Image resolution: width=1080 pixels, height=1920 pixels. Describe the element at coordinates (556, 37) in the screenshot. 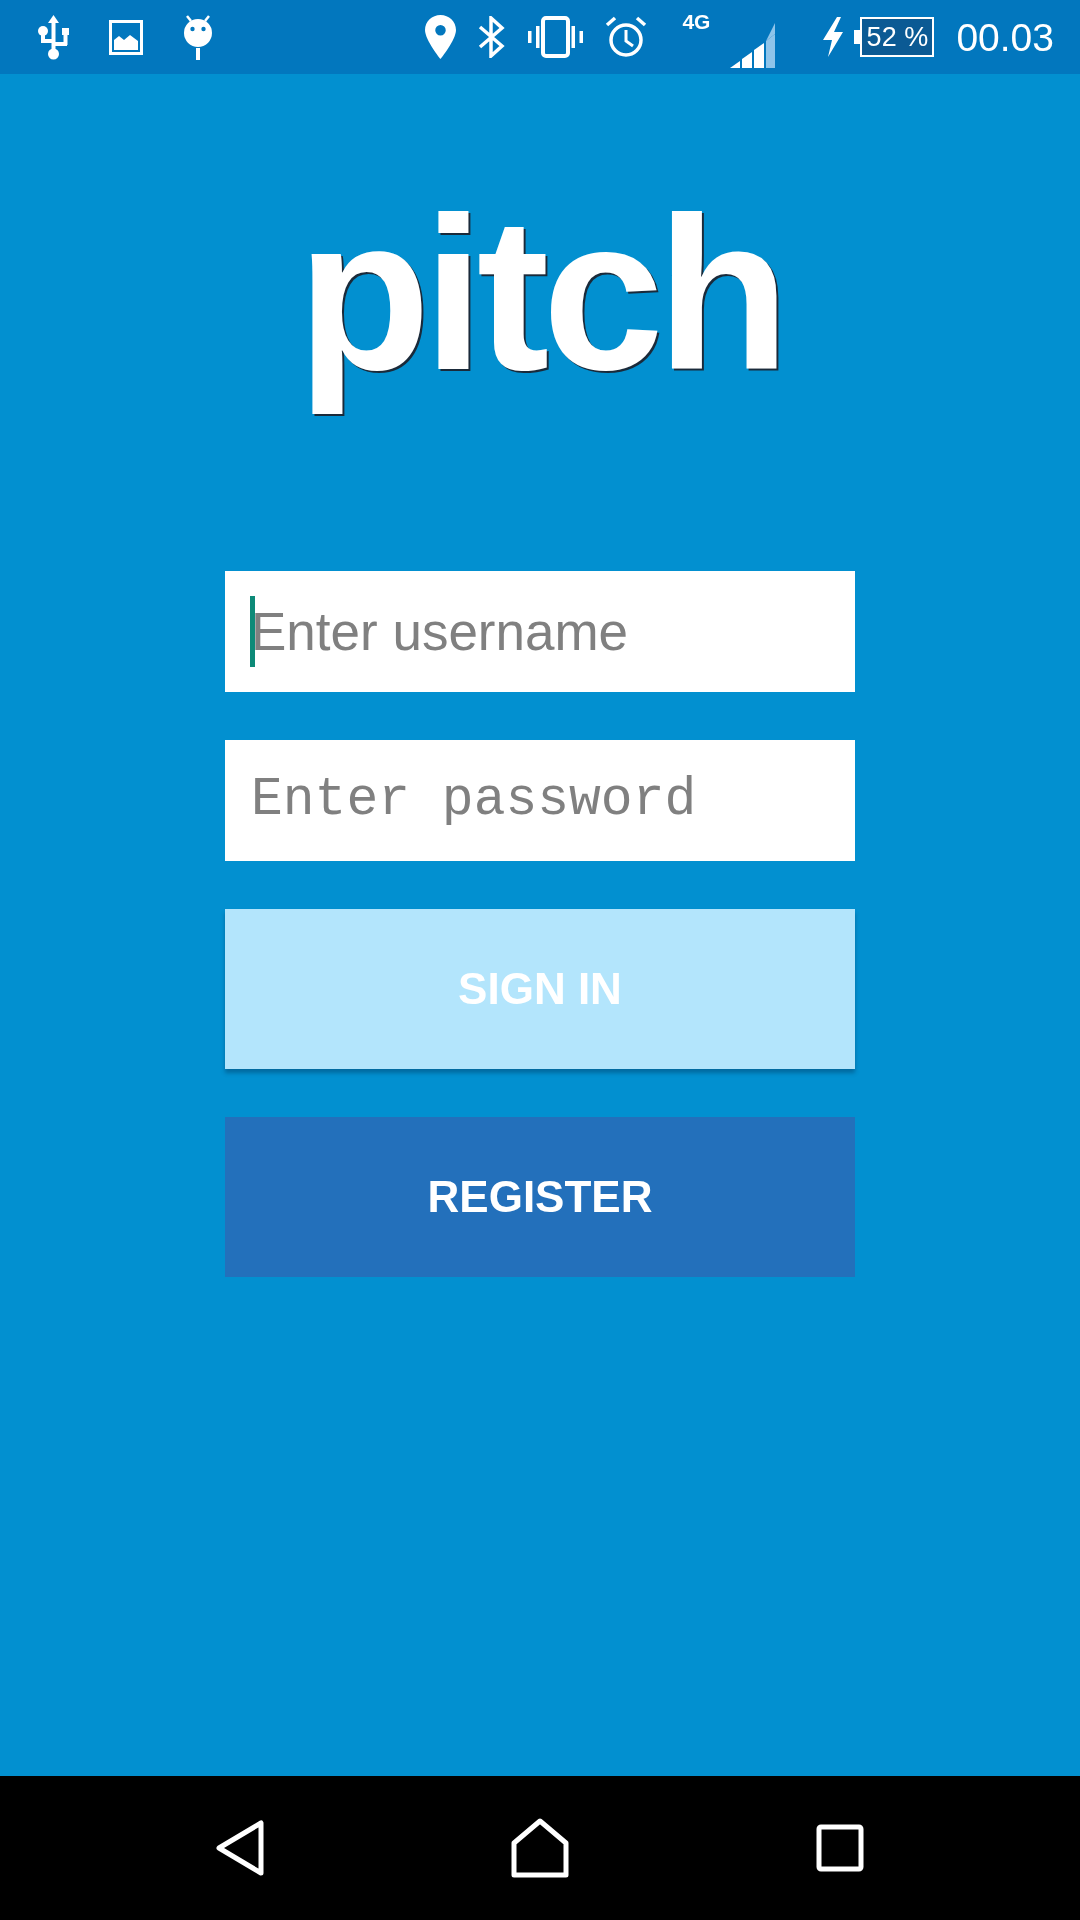

I see `vibrate-icon` at that location.